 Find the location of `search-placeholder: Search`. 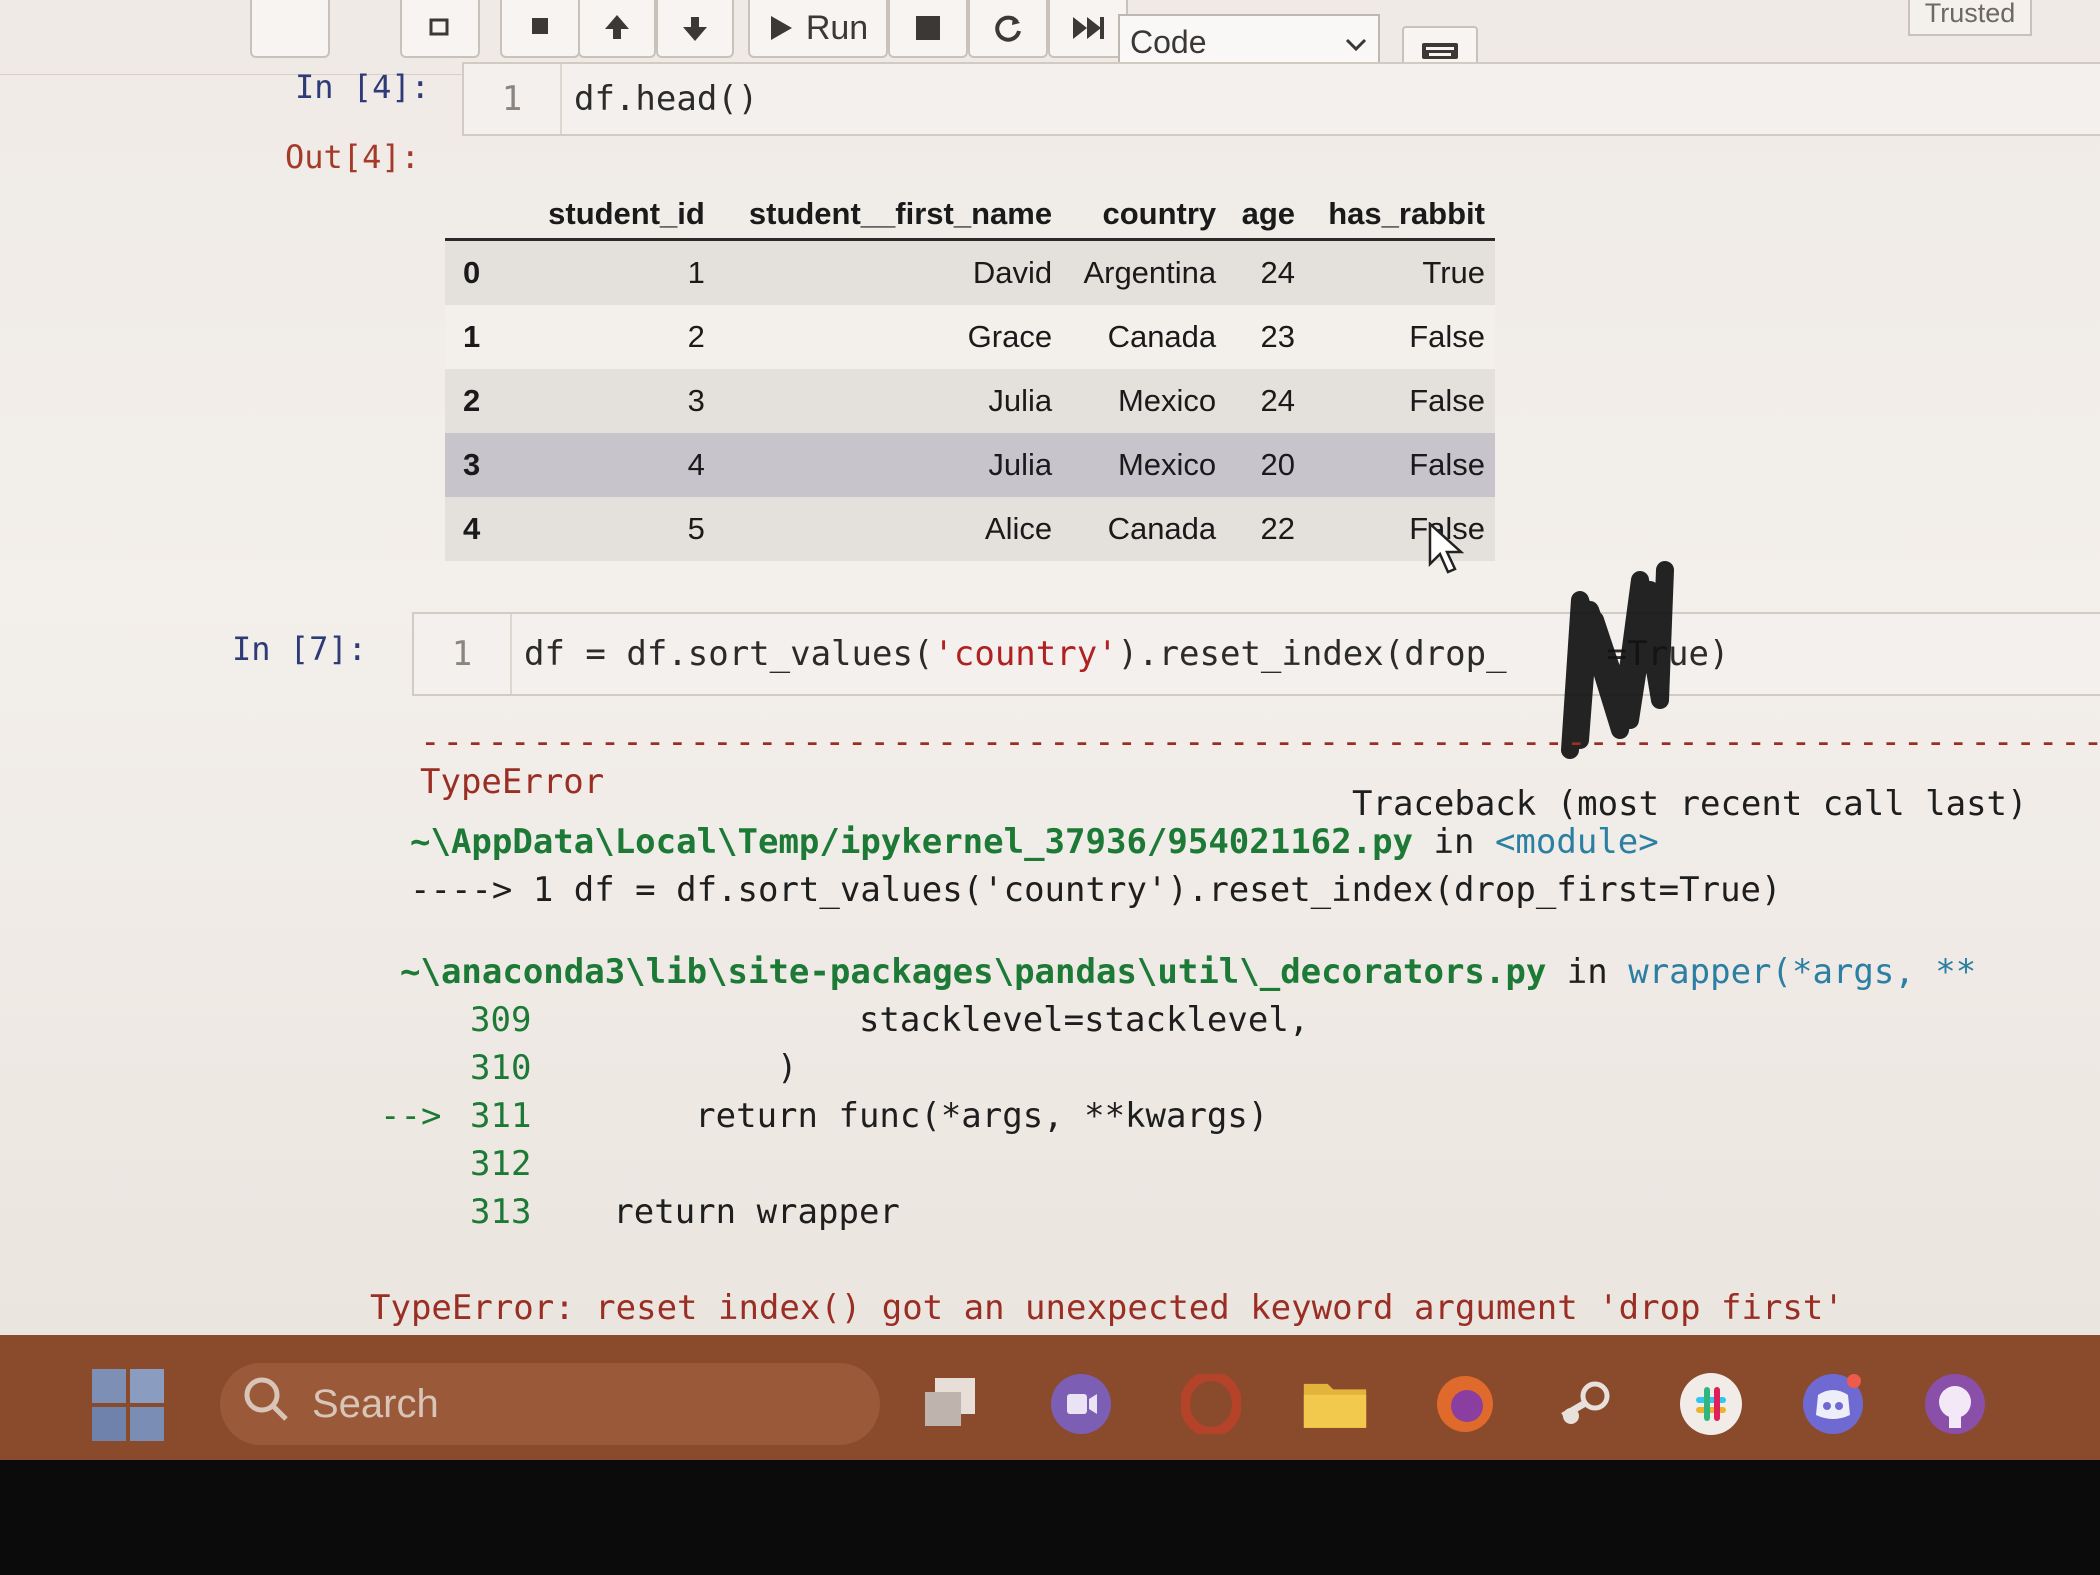

search-placeholder: Search is located at coordinates (375, 1403).